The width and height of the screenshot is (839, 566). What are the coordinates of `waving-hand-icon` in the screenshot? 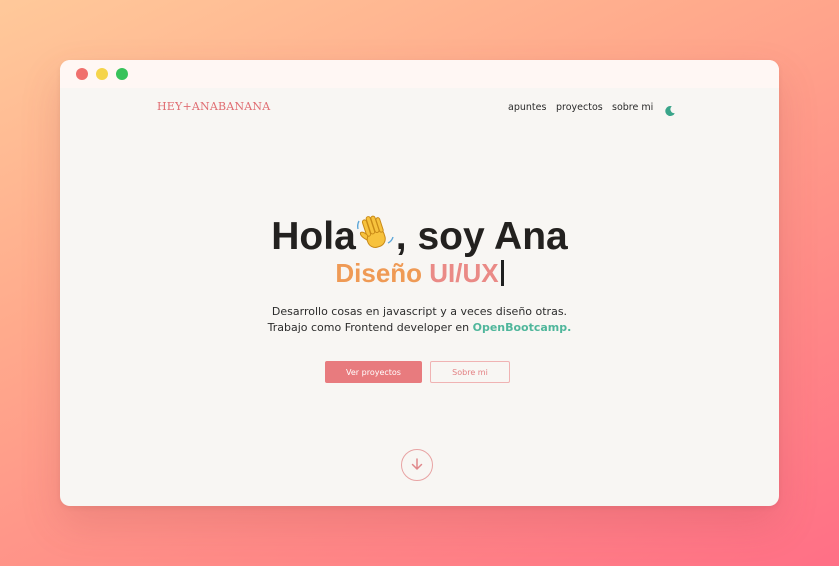 It's located at (376, 233).